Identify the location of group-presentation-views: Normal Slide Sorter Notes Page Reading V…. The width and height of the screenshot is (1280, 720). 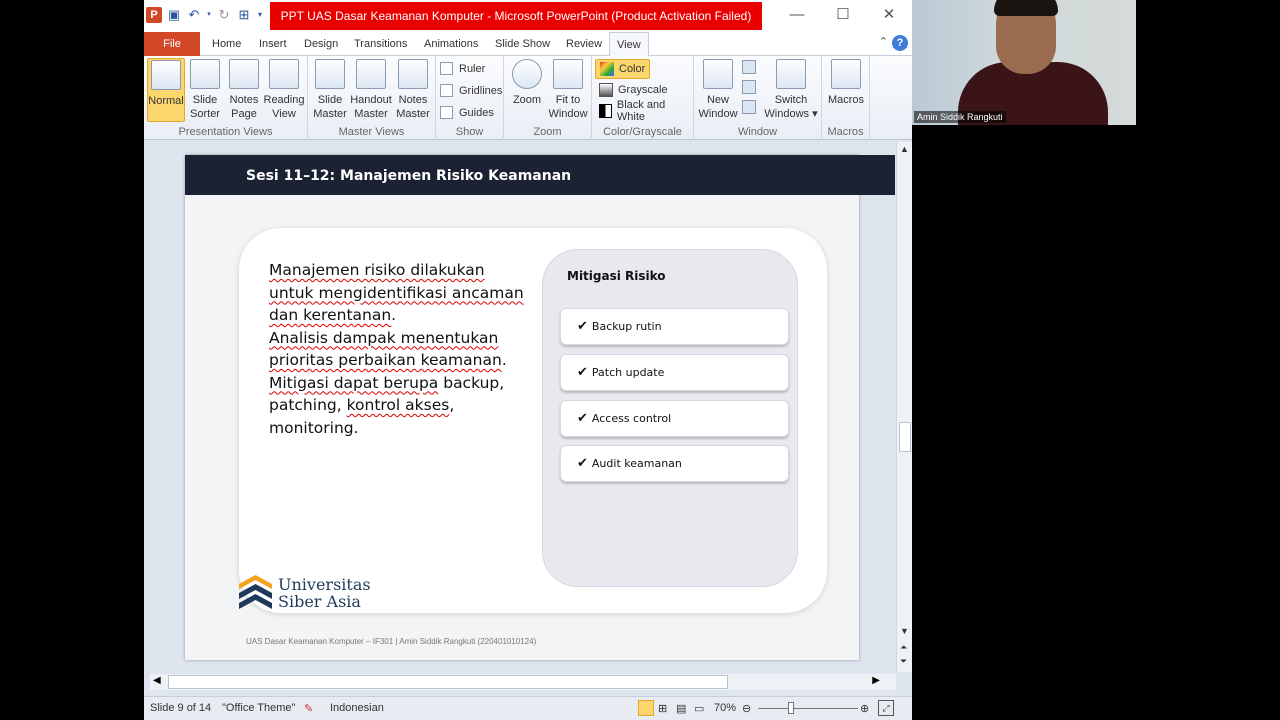
(226, 98).